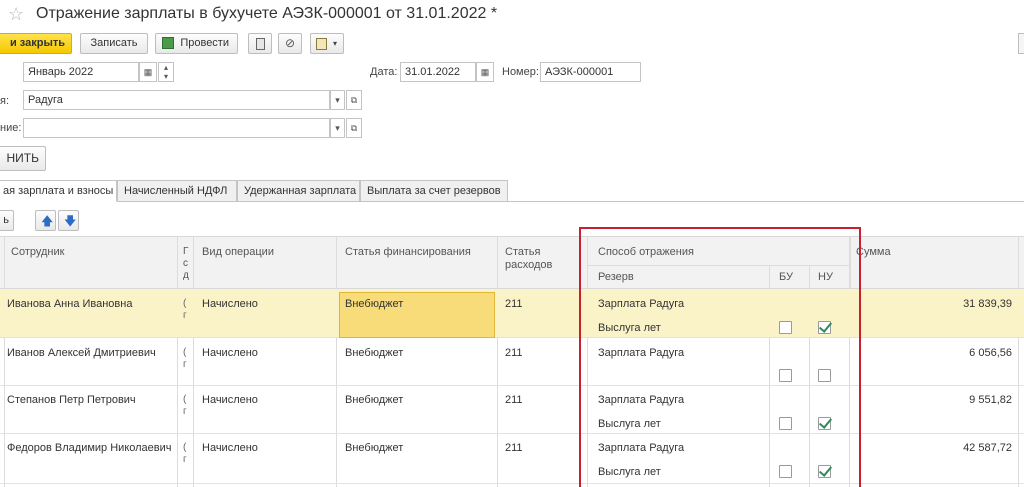 This screenshot has height=487, width=1024. What do you see at coordinates (166, 72) in the screenshot?
I see `month-spinner: ▴ ▾` at bounding box center [166, 72].